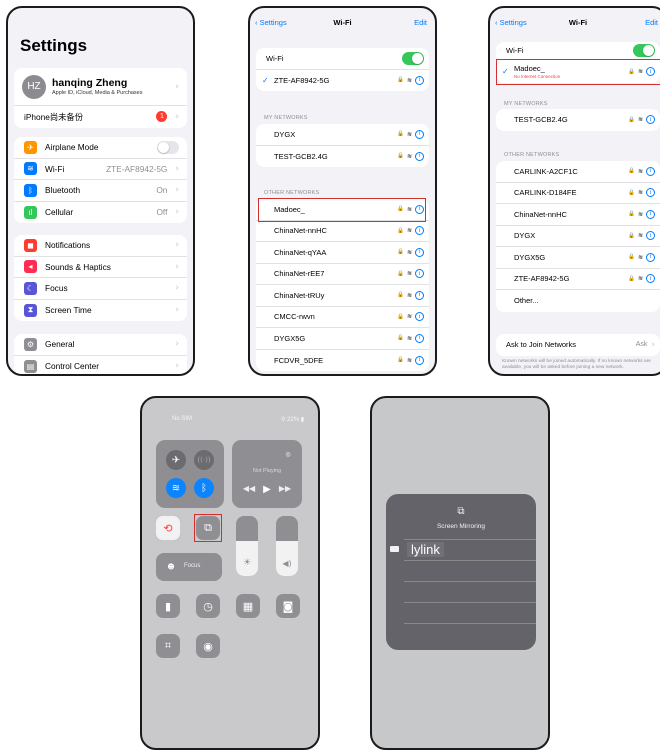  I want to click on network-row: ChinaNet-qYAA 🔒 ≋ i, so click(342, 253).